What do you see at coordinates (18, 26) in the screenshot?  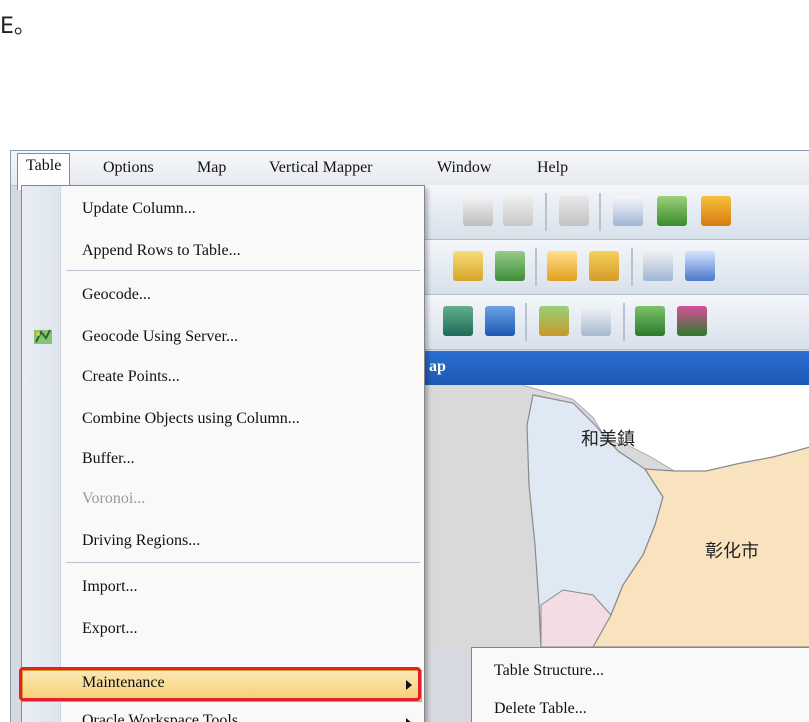 I see `caption-text: E。` at bounding box center [18, 26].